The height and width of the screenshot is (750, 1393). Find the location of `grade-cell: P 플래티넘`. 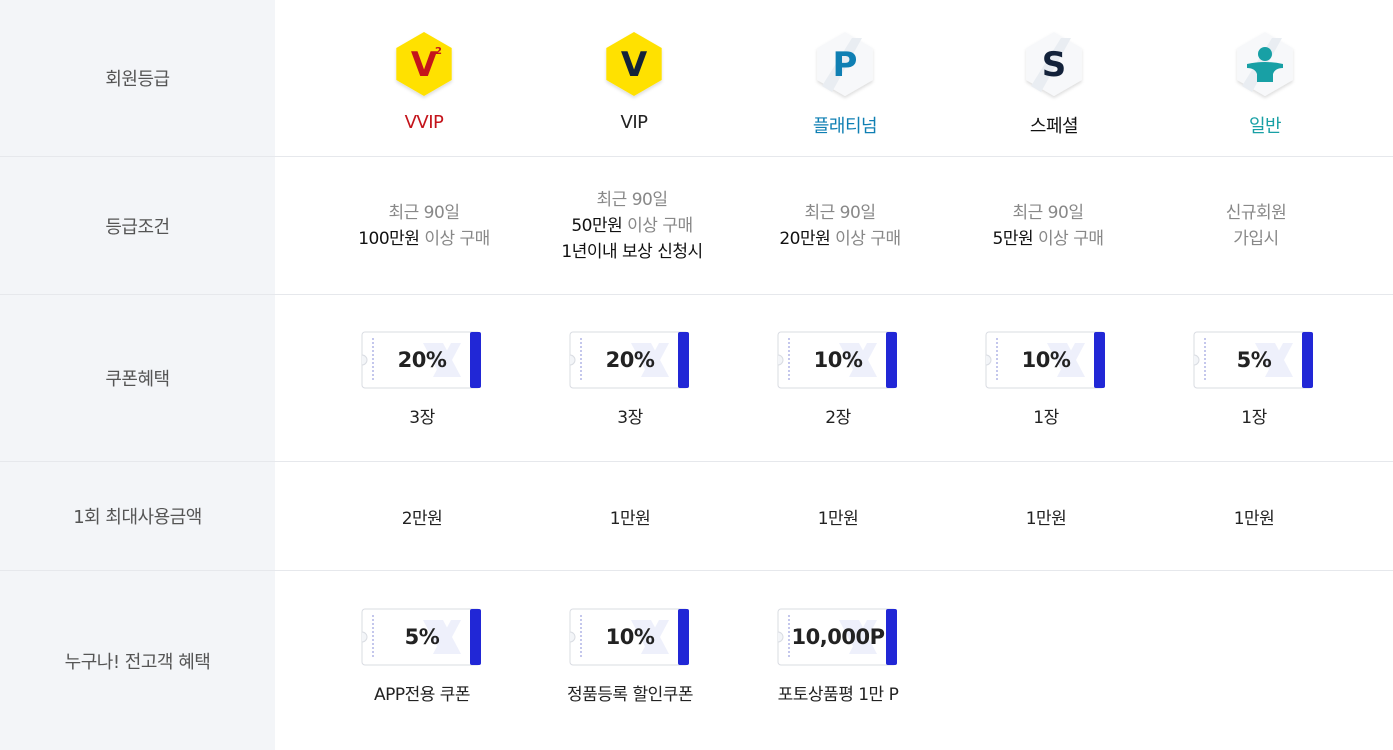

grade-cell: P 플래티넘 is located at coordinates (845, 78).